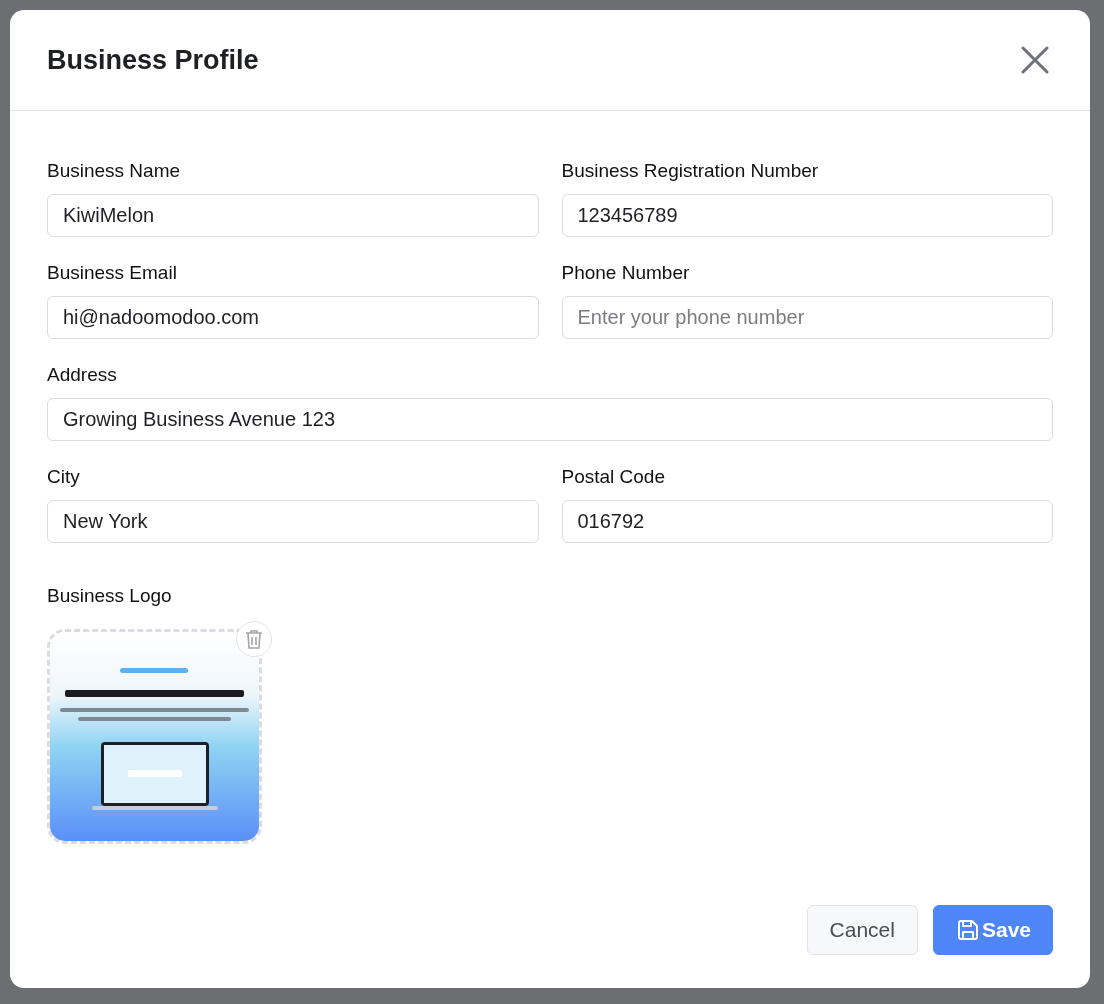  I want to click on input-field: Enter your phone number, so click(807, 317).